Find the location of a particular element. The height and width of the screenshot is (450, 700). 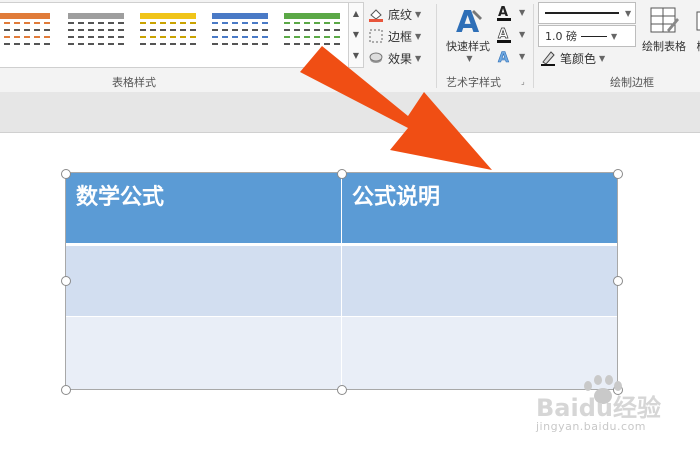

resize-handle-right is located at coordinates (618, 281).